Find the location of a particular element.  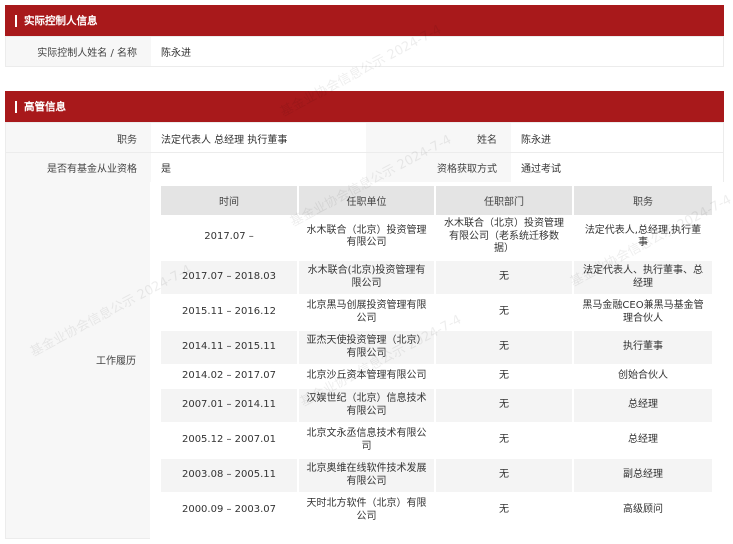

company-cell: 水木联合(北京)投资管理有限公司 is located at coordinates (367, 278).